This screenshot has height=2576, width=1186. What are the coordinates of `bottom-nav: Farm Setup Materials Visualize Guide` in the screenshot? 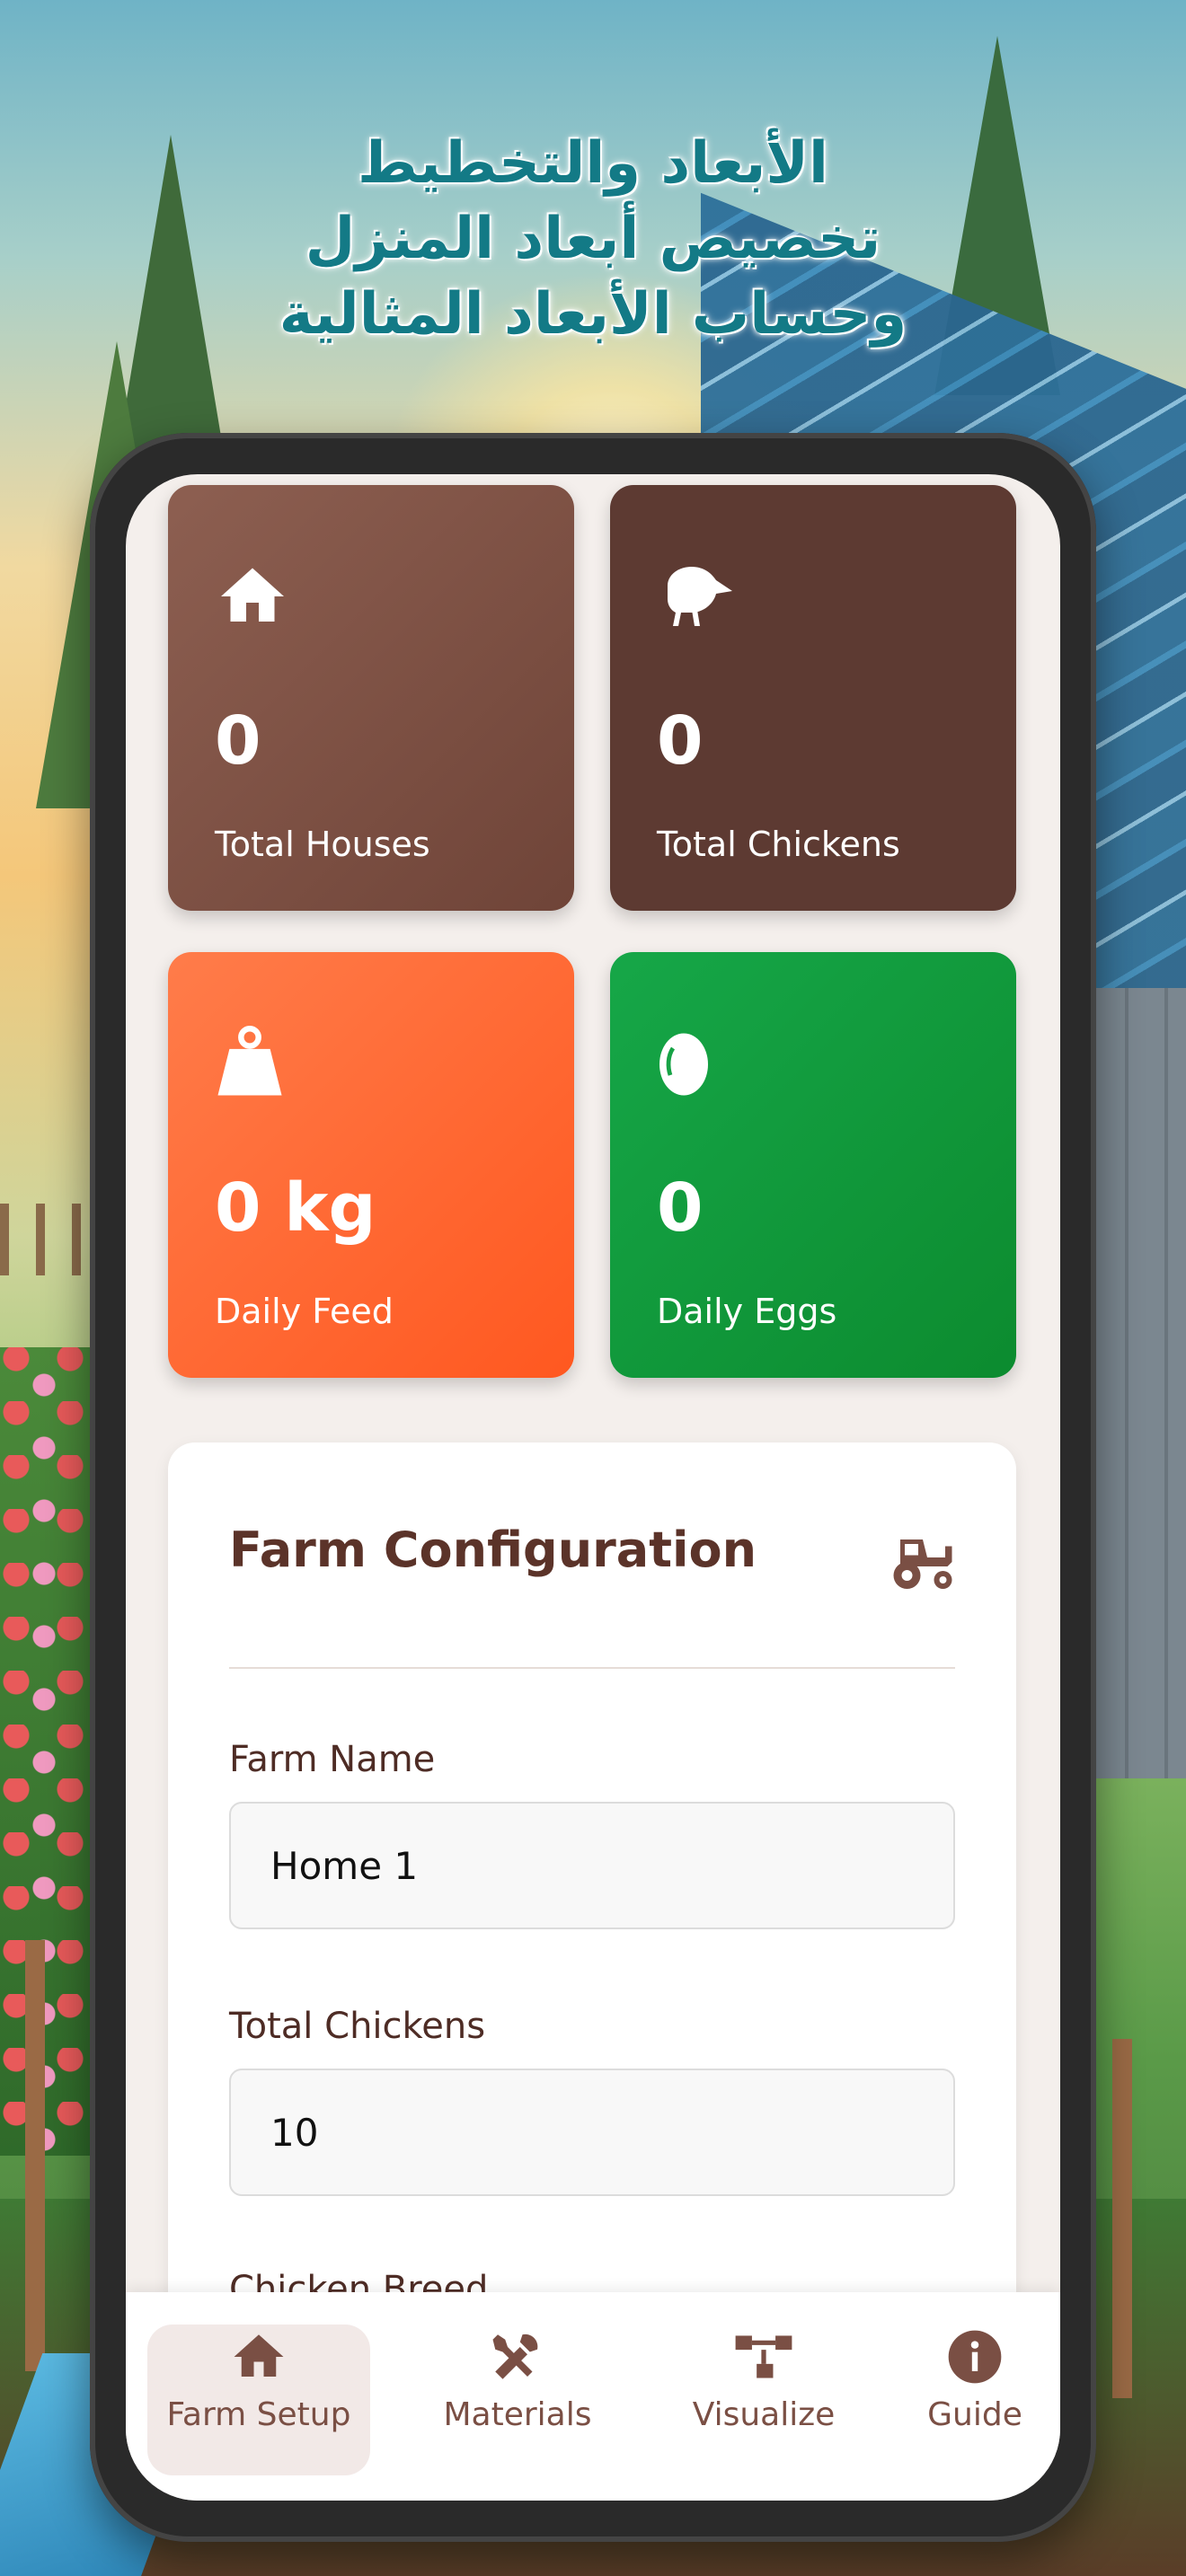 It's located at (593, 2396).